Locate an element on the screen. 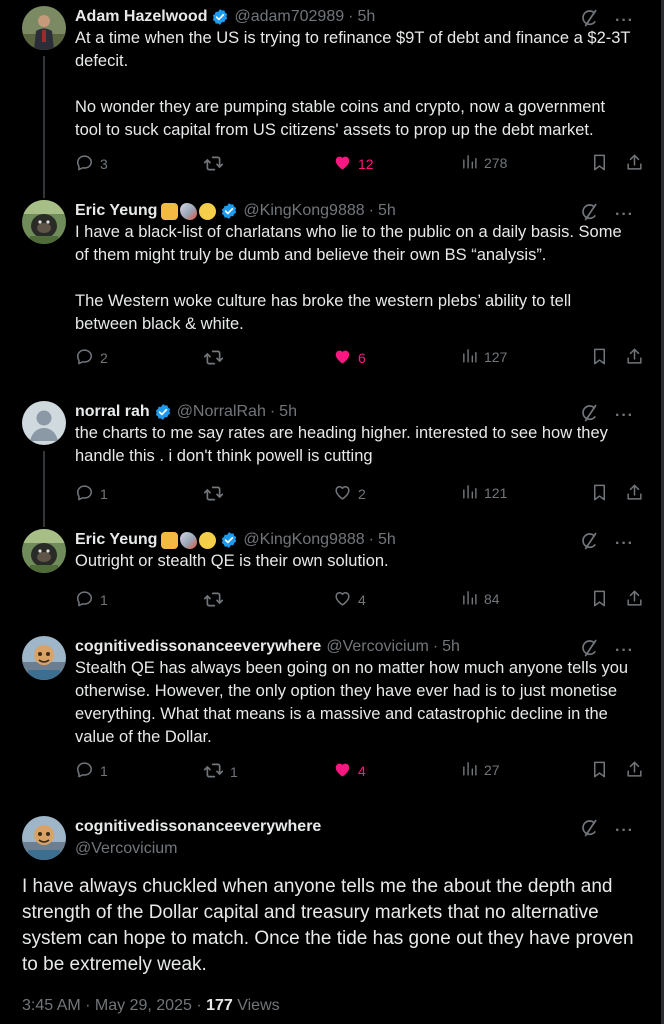  views-button: 84 is located at coordinates (480, 599).